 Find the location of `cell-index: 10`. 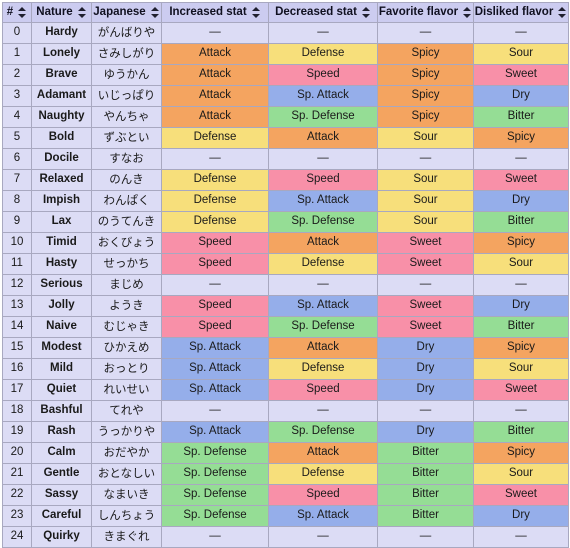

cell-index: 10 is located at coordinates (17, 243).